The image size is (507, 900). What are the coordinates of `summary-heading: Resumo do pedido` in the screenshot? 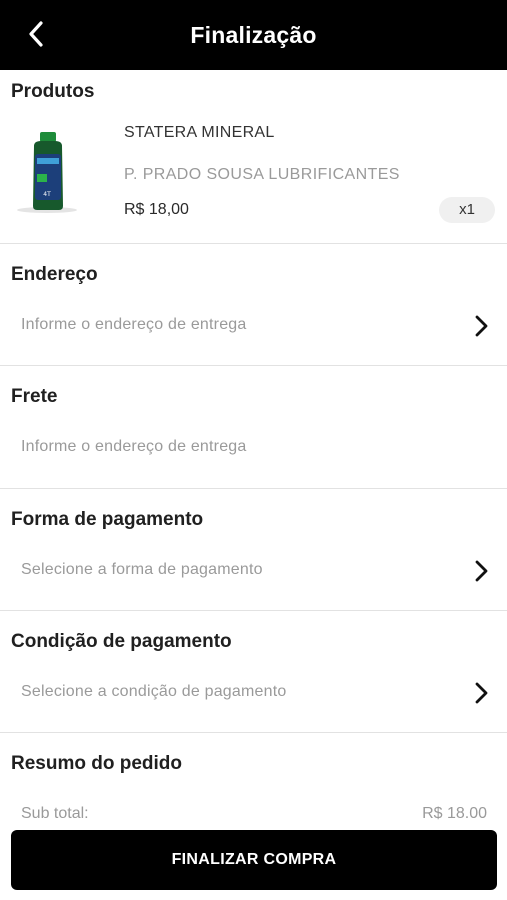 It's located at (96, 763).